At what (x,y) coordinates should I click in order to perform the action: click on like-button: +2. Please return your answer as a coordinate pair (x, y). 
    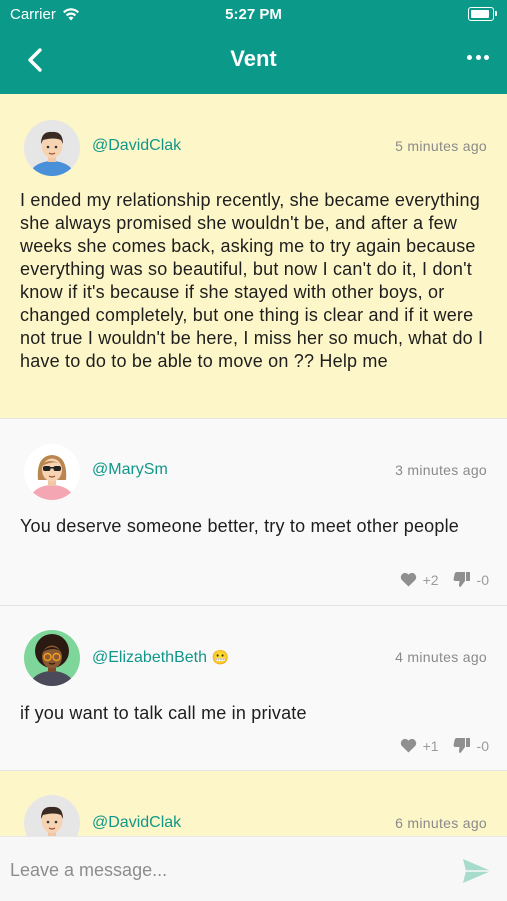
    Looking at the image, I should click on (419, 580).